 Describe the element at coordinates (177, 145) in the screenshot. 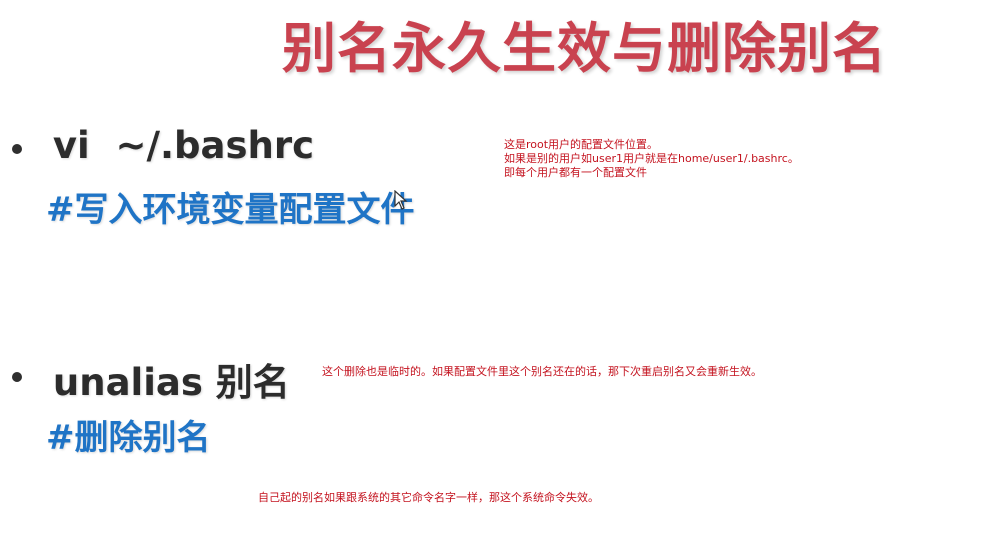

I see `command-vi-bashrc: vi ~/.bashrc` at that location.